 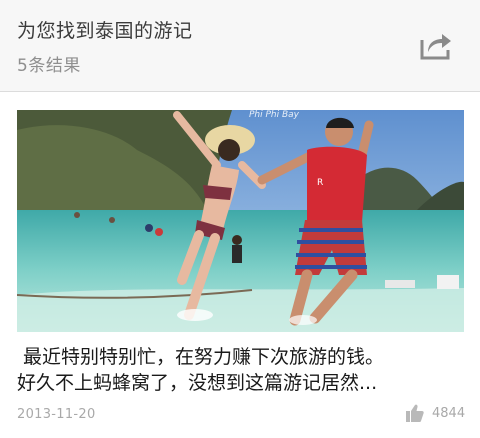 I want to click on share-button, so click(x=436, y=46).